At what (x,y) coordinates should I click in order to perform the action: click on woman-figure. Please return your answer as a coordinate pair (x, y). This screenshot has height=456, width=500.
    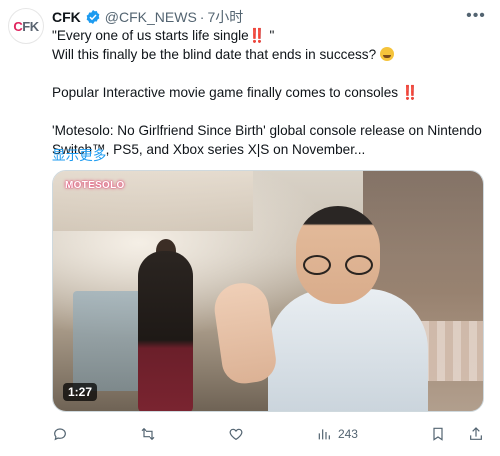
    Looking at the image, I should click on (165, 331).